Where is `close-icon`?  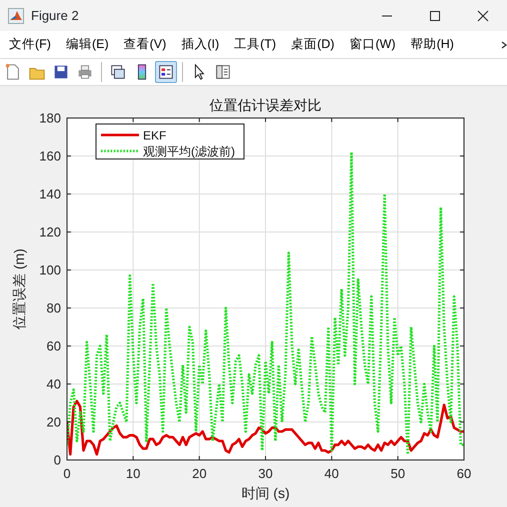
close-icon is located at coordinates (483, 16).